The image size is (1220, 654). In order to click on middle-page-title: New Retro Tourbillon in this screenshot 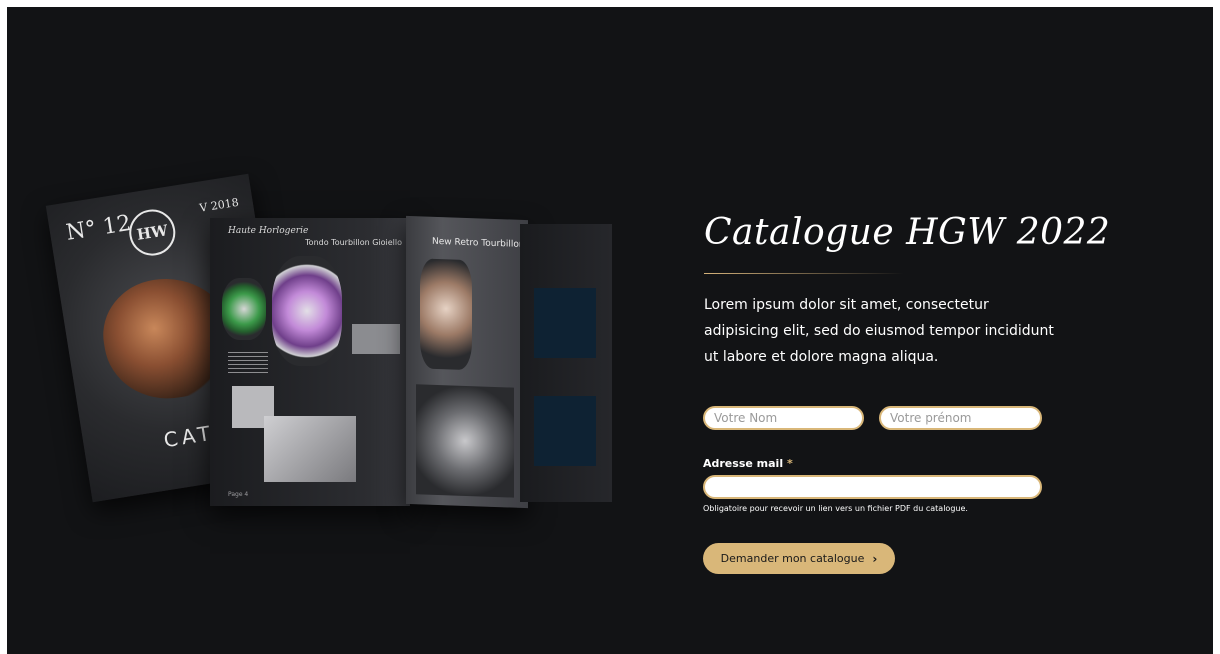, I will do `click(478, 243)`.